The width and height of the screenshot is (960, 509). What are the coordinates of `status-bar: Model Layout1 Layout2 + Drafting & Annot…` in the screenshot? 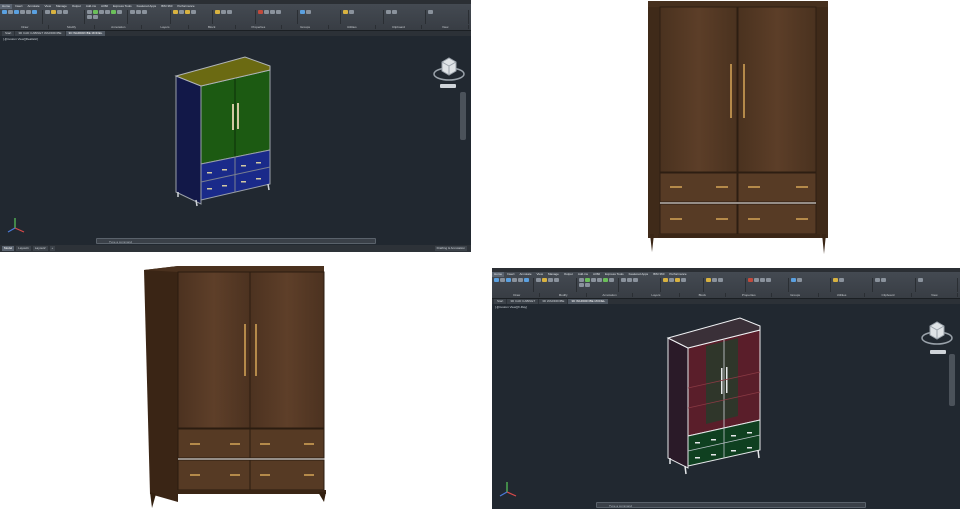 It's located at (235, 248).